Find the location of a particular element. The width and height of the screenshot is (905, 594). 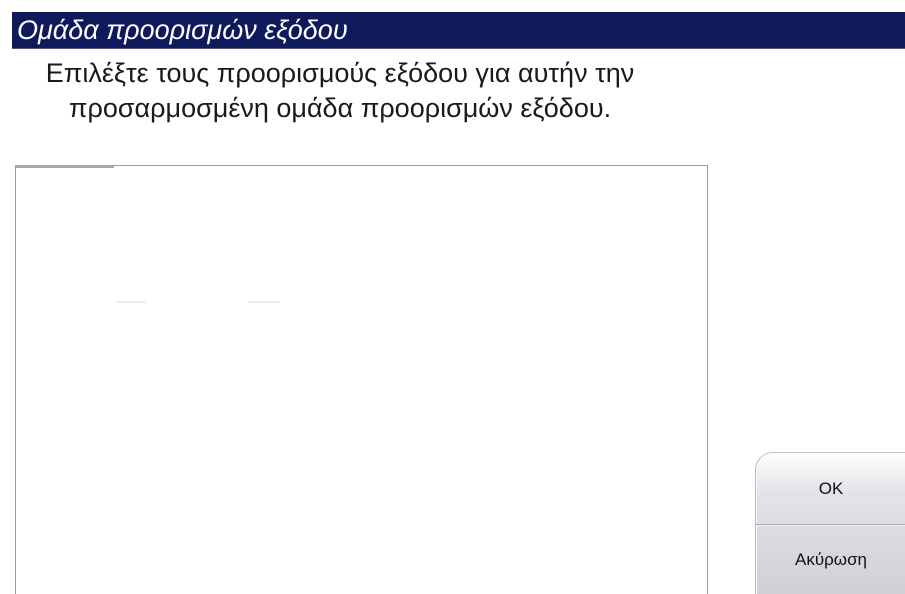

action-button-panel: OK Ακύρωση is located at coordinates (830, 523).